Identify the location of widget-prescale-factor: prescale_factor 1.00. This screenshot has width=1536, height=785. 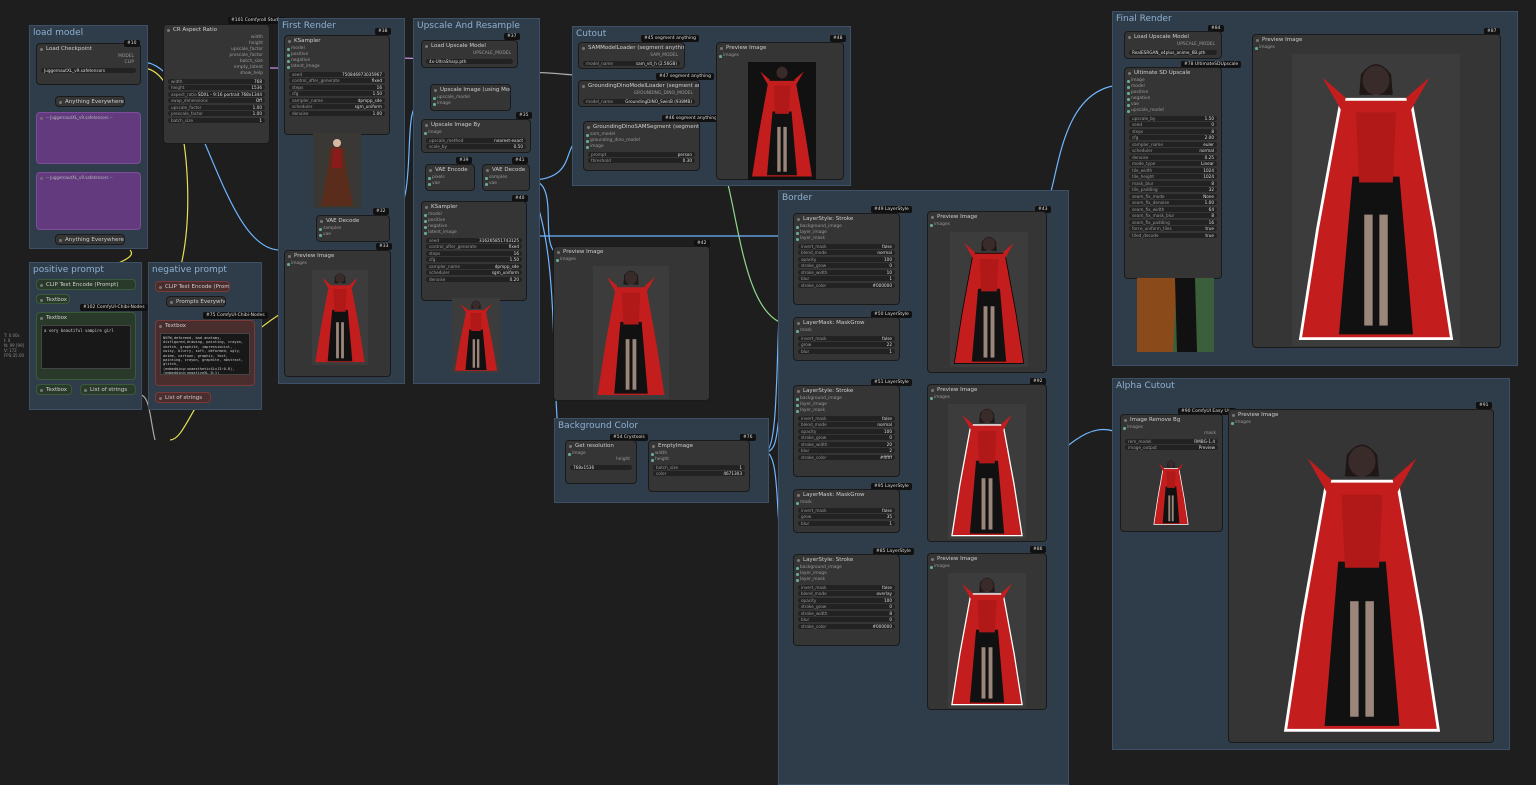
(216, 113).